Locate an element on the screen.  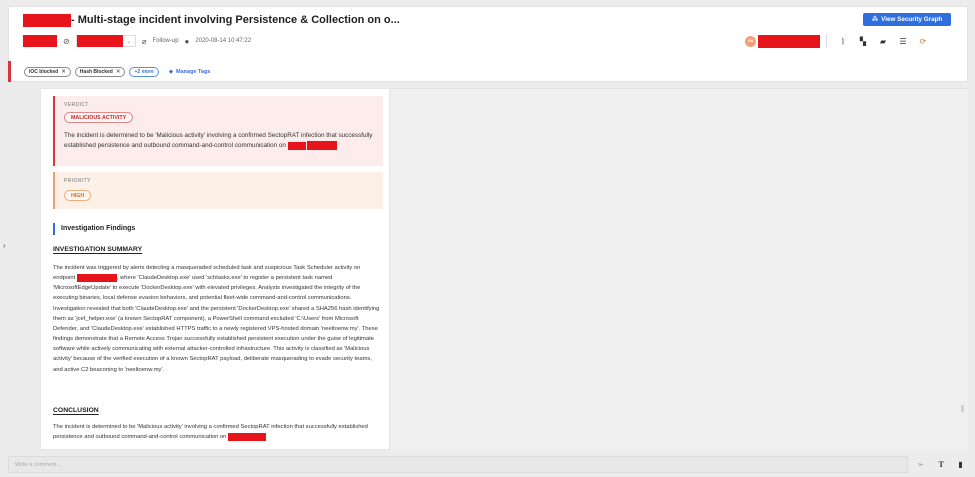
header-toolbar: ON ᚱ ▚ ▰ ☰ ⟳ is located at coordinates (839, 41).